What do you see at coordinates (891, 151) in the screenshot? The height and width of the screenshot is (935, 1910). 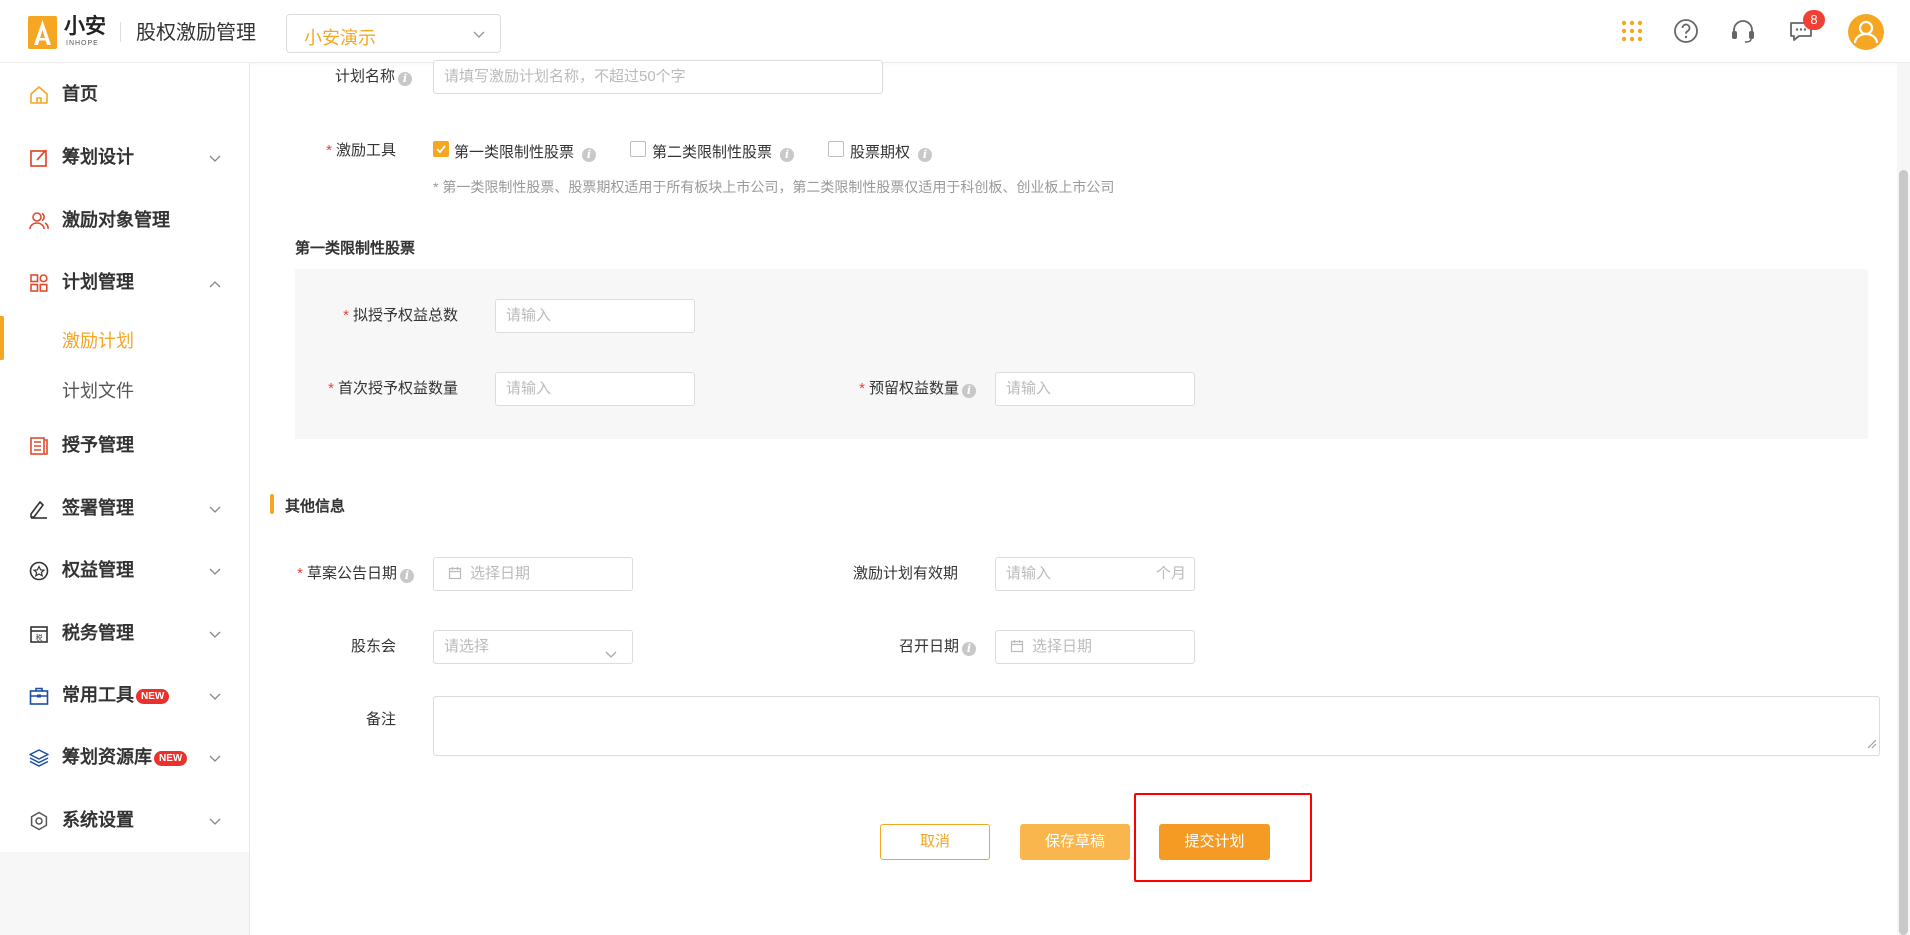 I see `checkbox-stock-option-label: 股票期权 i` at bounding box center [891, 151].